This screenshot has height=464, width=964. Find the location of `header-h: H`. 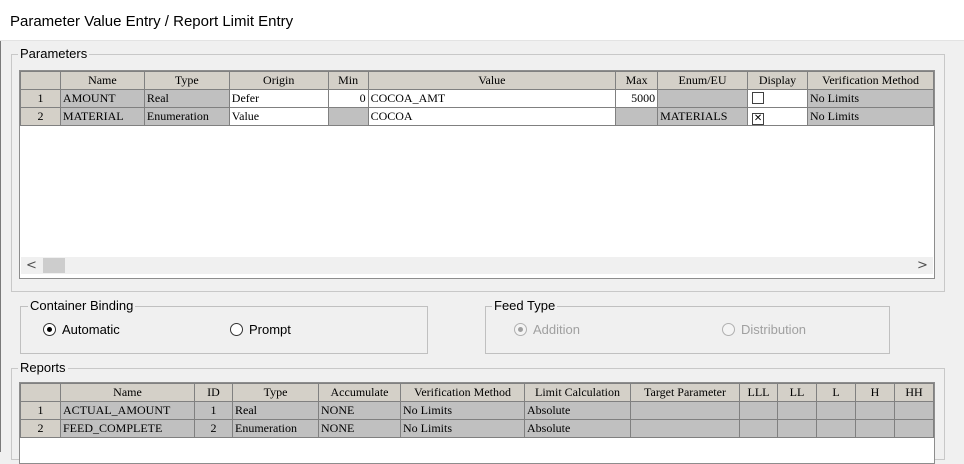

header-h: H is located at coordinates (875, 392).